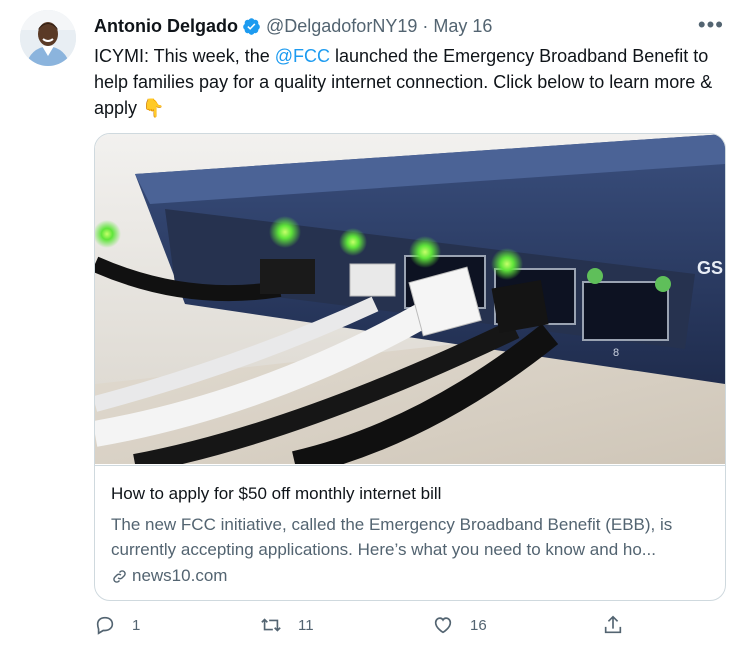 Image resolution: width=740 pixels, height=656 pixels. I want to click on reply-button: 1, so click(117, 625).